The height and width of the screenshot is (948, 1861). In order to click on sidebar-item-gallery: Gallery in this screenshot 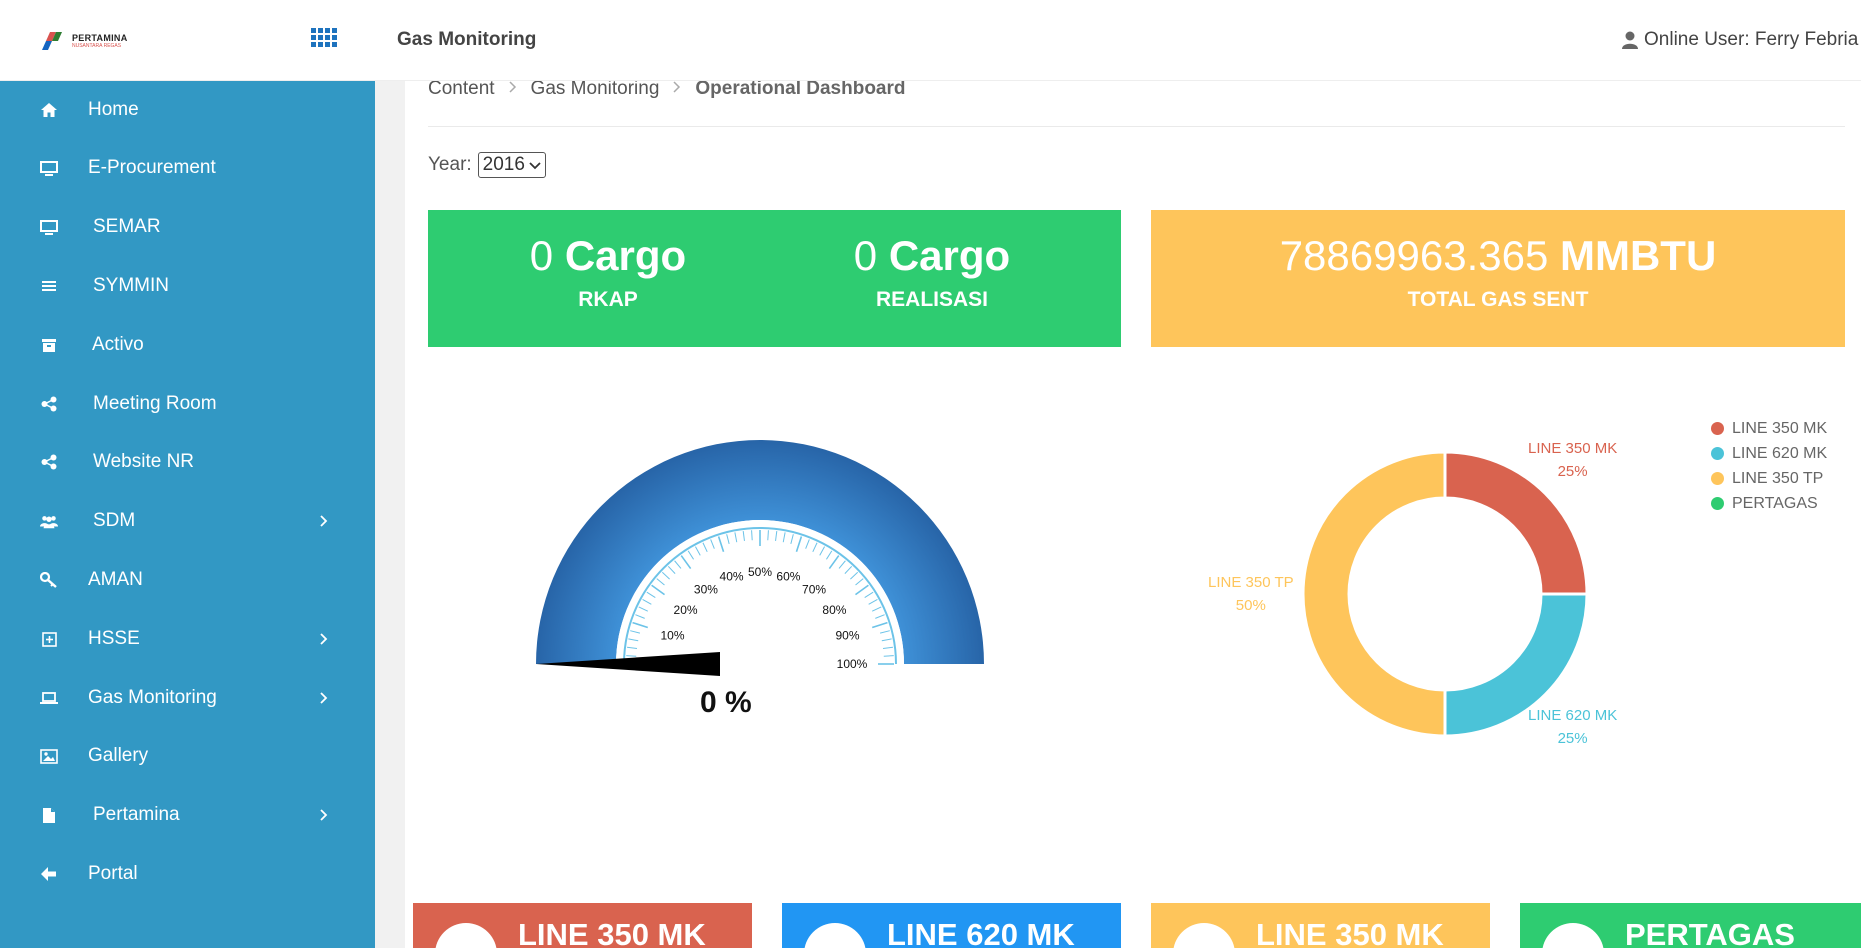, I will do `click(187, 756)`.